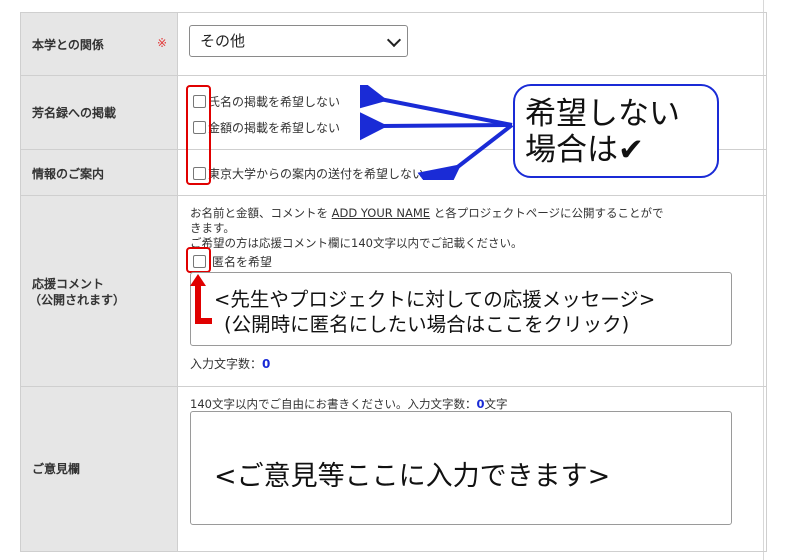  I want to click on opinion-header: ご意見欄, so click(99, 469).